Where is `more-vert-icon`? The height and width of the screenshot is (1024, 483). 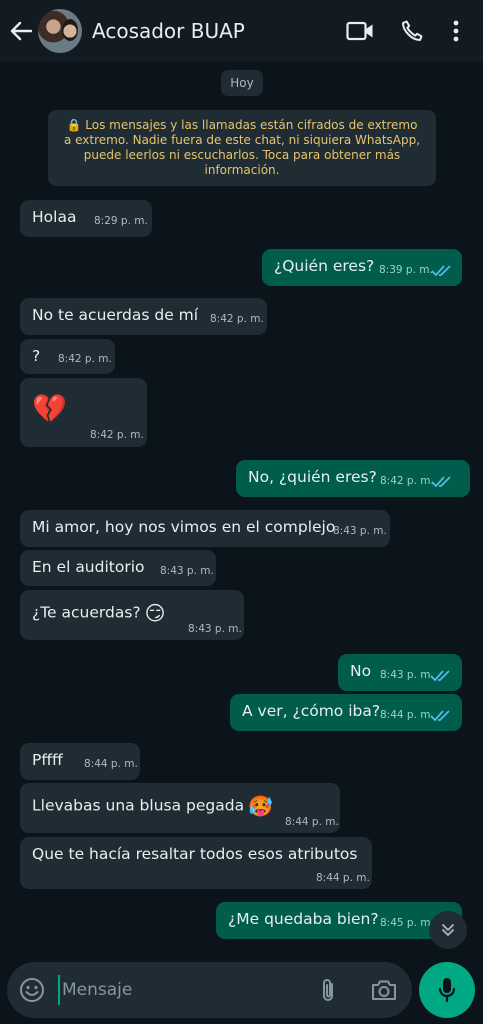
more-vert-icon is located at coordinates (456, 31).